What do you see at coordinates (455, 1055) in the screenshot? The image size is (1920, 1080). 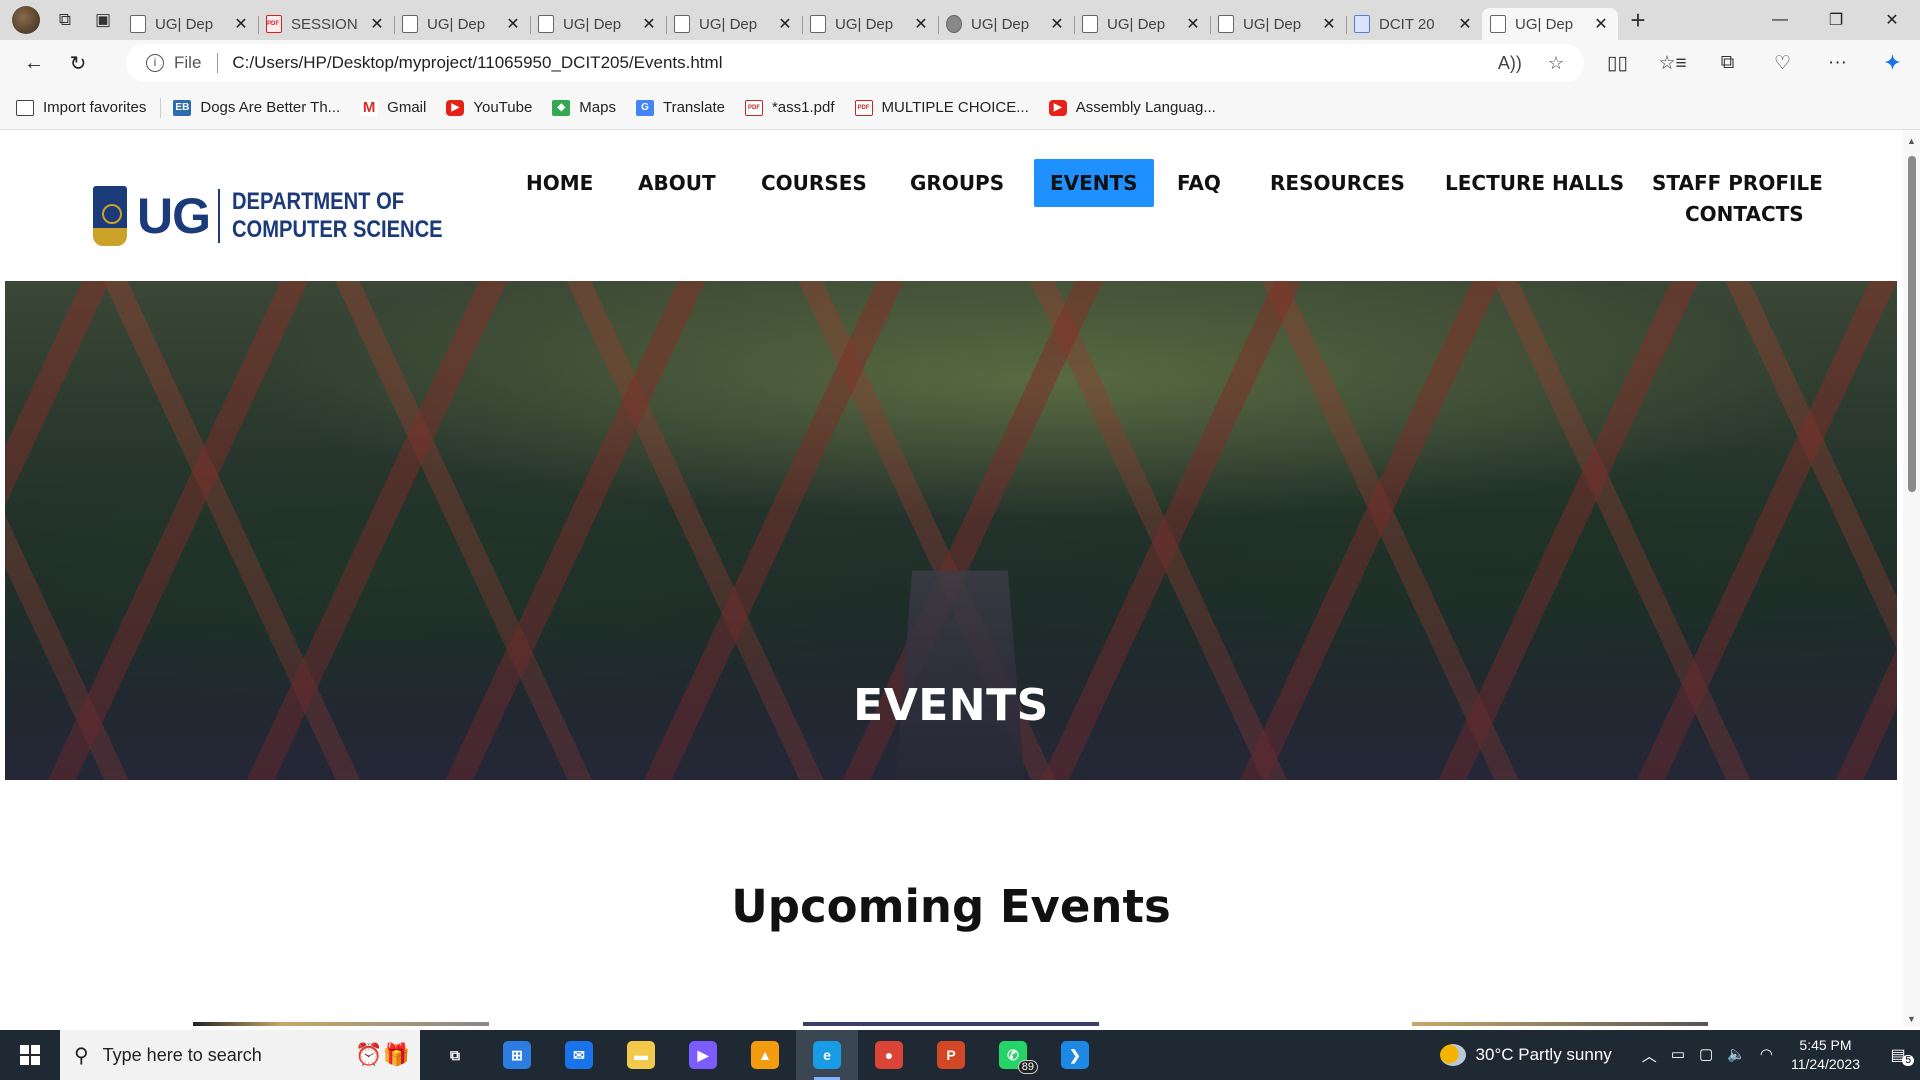 I see `task-view-taskbar-button: ⧉` at bounding box center [455, 1055].